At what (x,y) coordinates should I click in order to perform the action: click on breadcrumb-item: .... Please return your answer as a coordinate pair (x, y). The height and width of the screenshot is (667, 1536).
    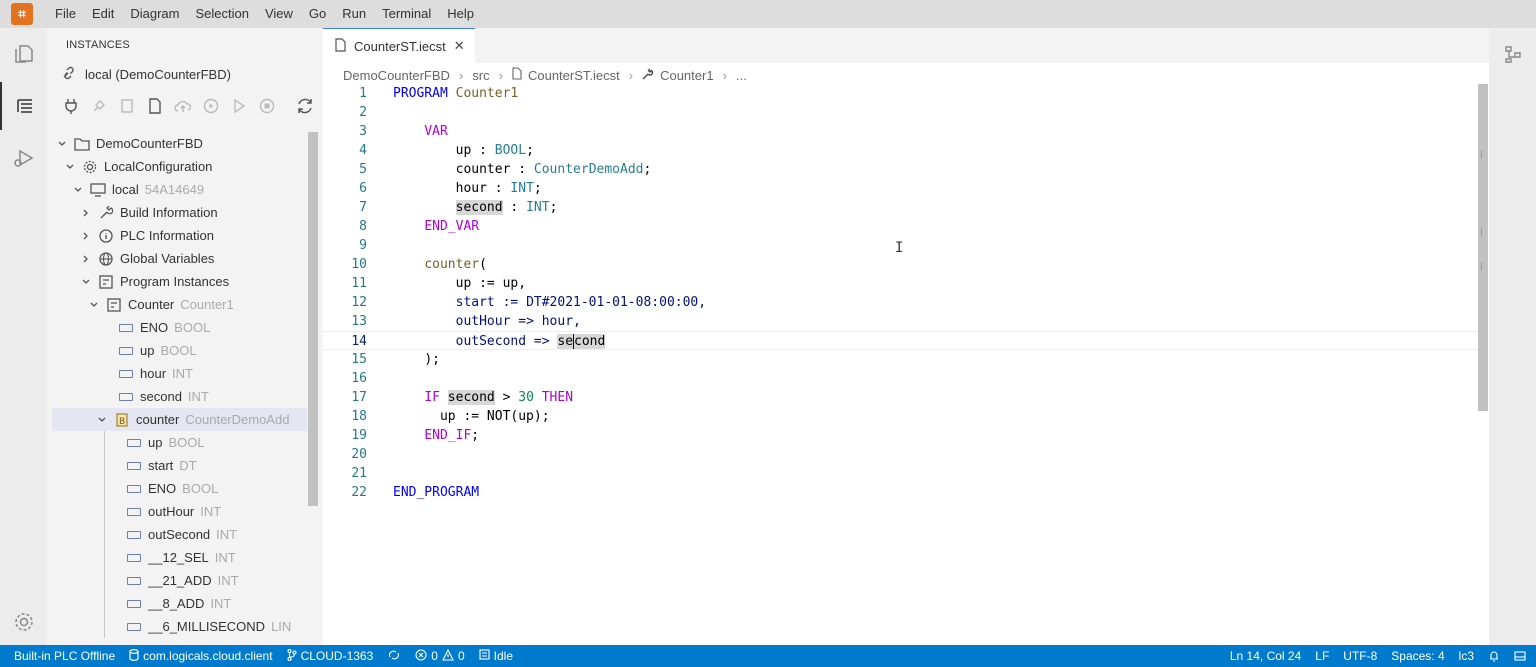
    Looking at the image, I should click on (741, 75).